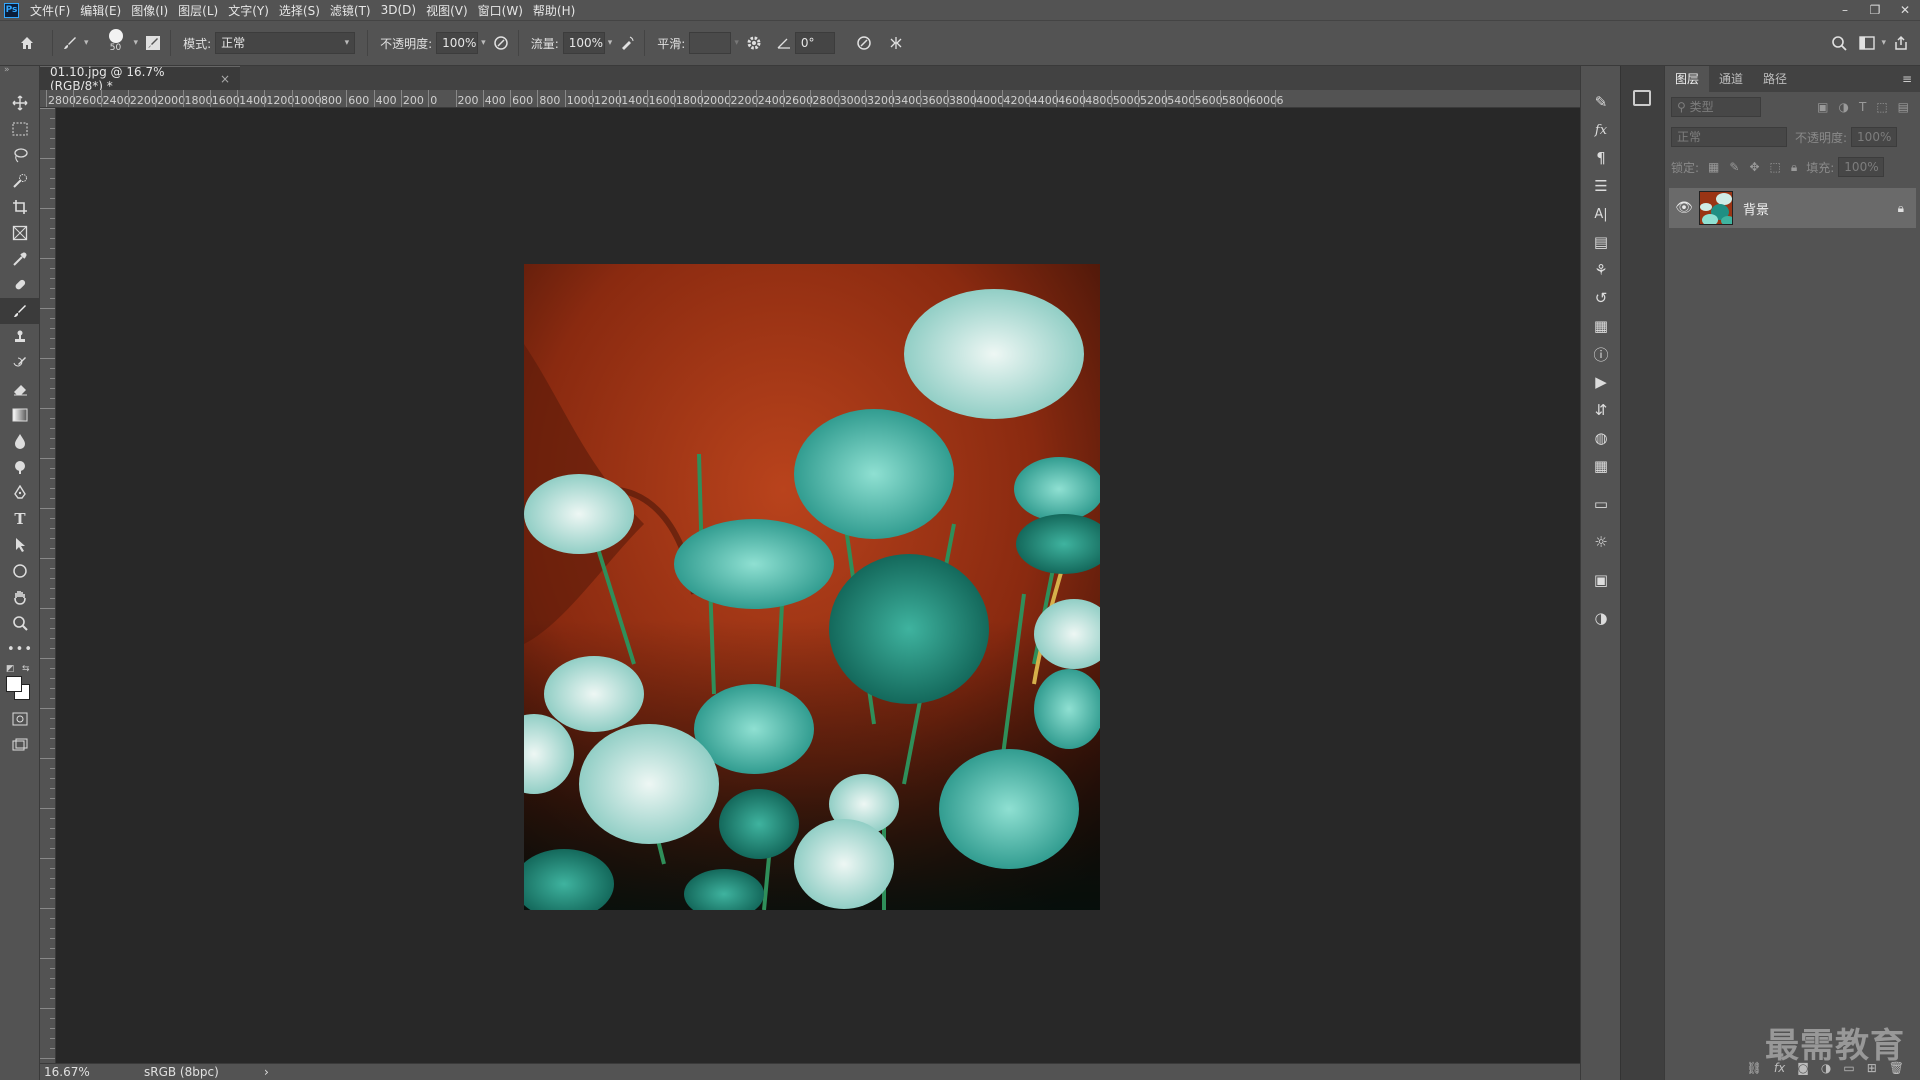 This screenshot has width=1920, height=1080. What do you see at coordinates (1875, 10) in the screenshot?
I see `restore-button: ❐` at bounding box center [1875, 10].